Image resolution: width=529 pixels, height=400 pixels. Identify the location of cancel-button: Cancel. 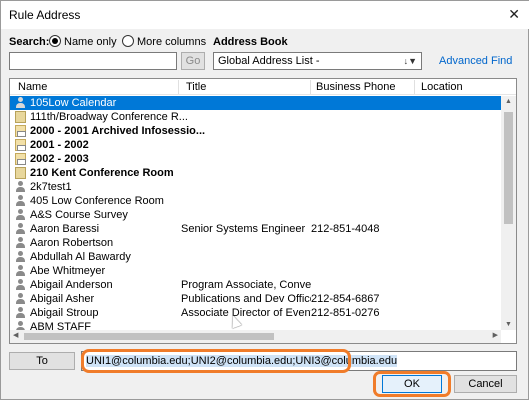
(485, 384).